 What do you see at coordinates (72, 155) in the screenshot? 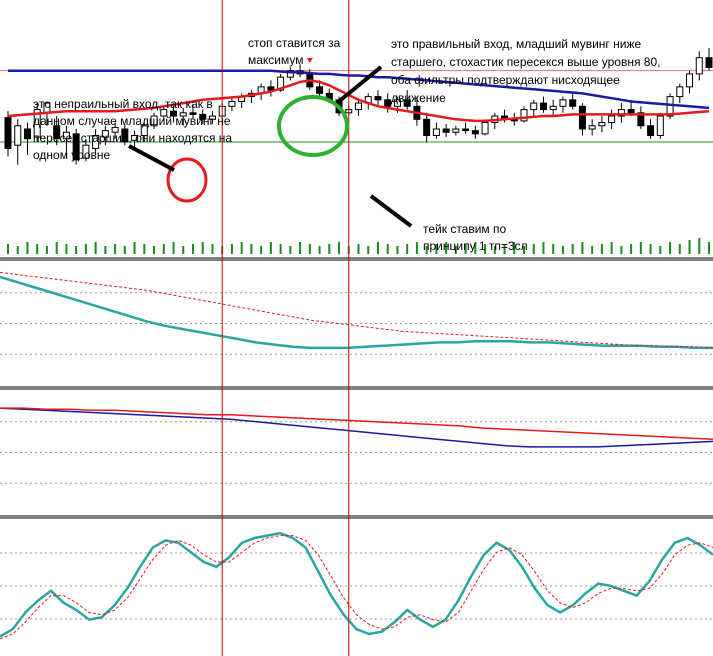
I see `wrong-entry-line: одном уровне` at bounding box center [72, 155].